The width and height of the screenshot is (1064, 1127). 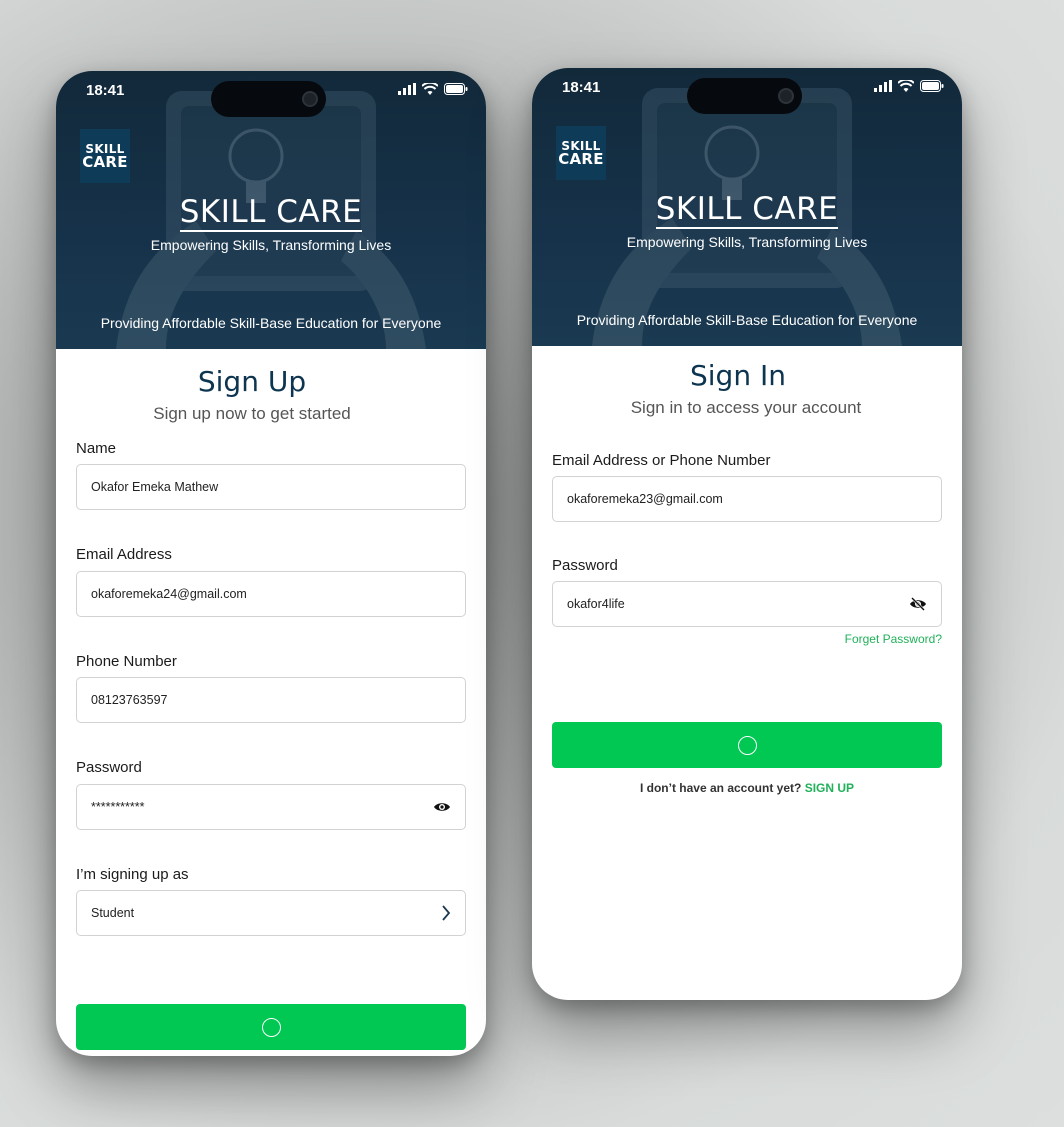 What do you see at coordinates (746, 407) in the screenshot?
I see `page-subtitle: Sign in to access your account` at bounding box center [746, 407].